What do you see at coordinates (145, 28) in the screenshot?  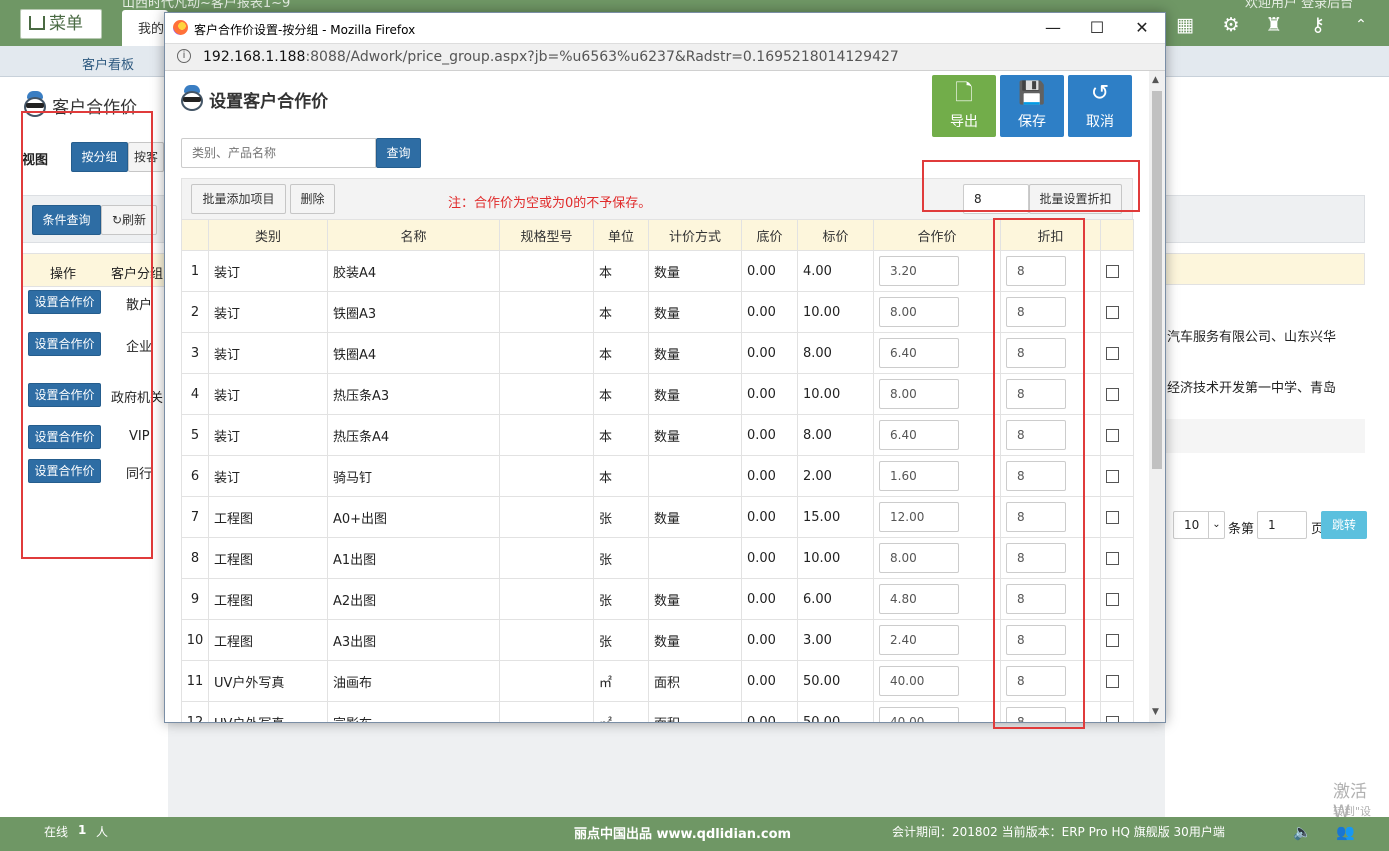 I see `tab-mine: 我的` at bounding box center [145, 28].